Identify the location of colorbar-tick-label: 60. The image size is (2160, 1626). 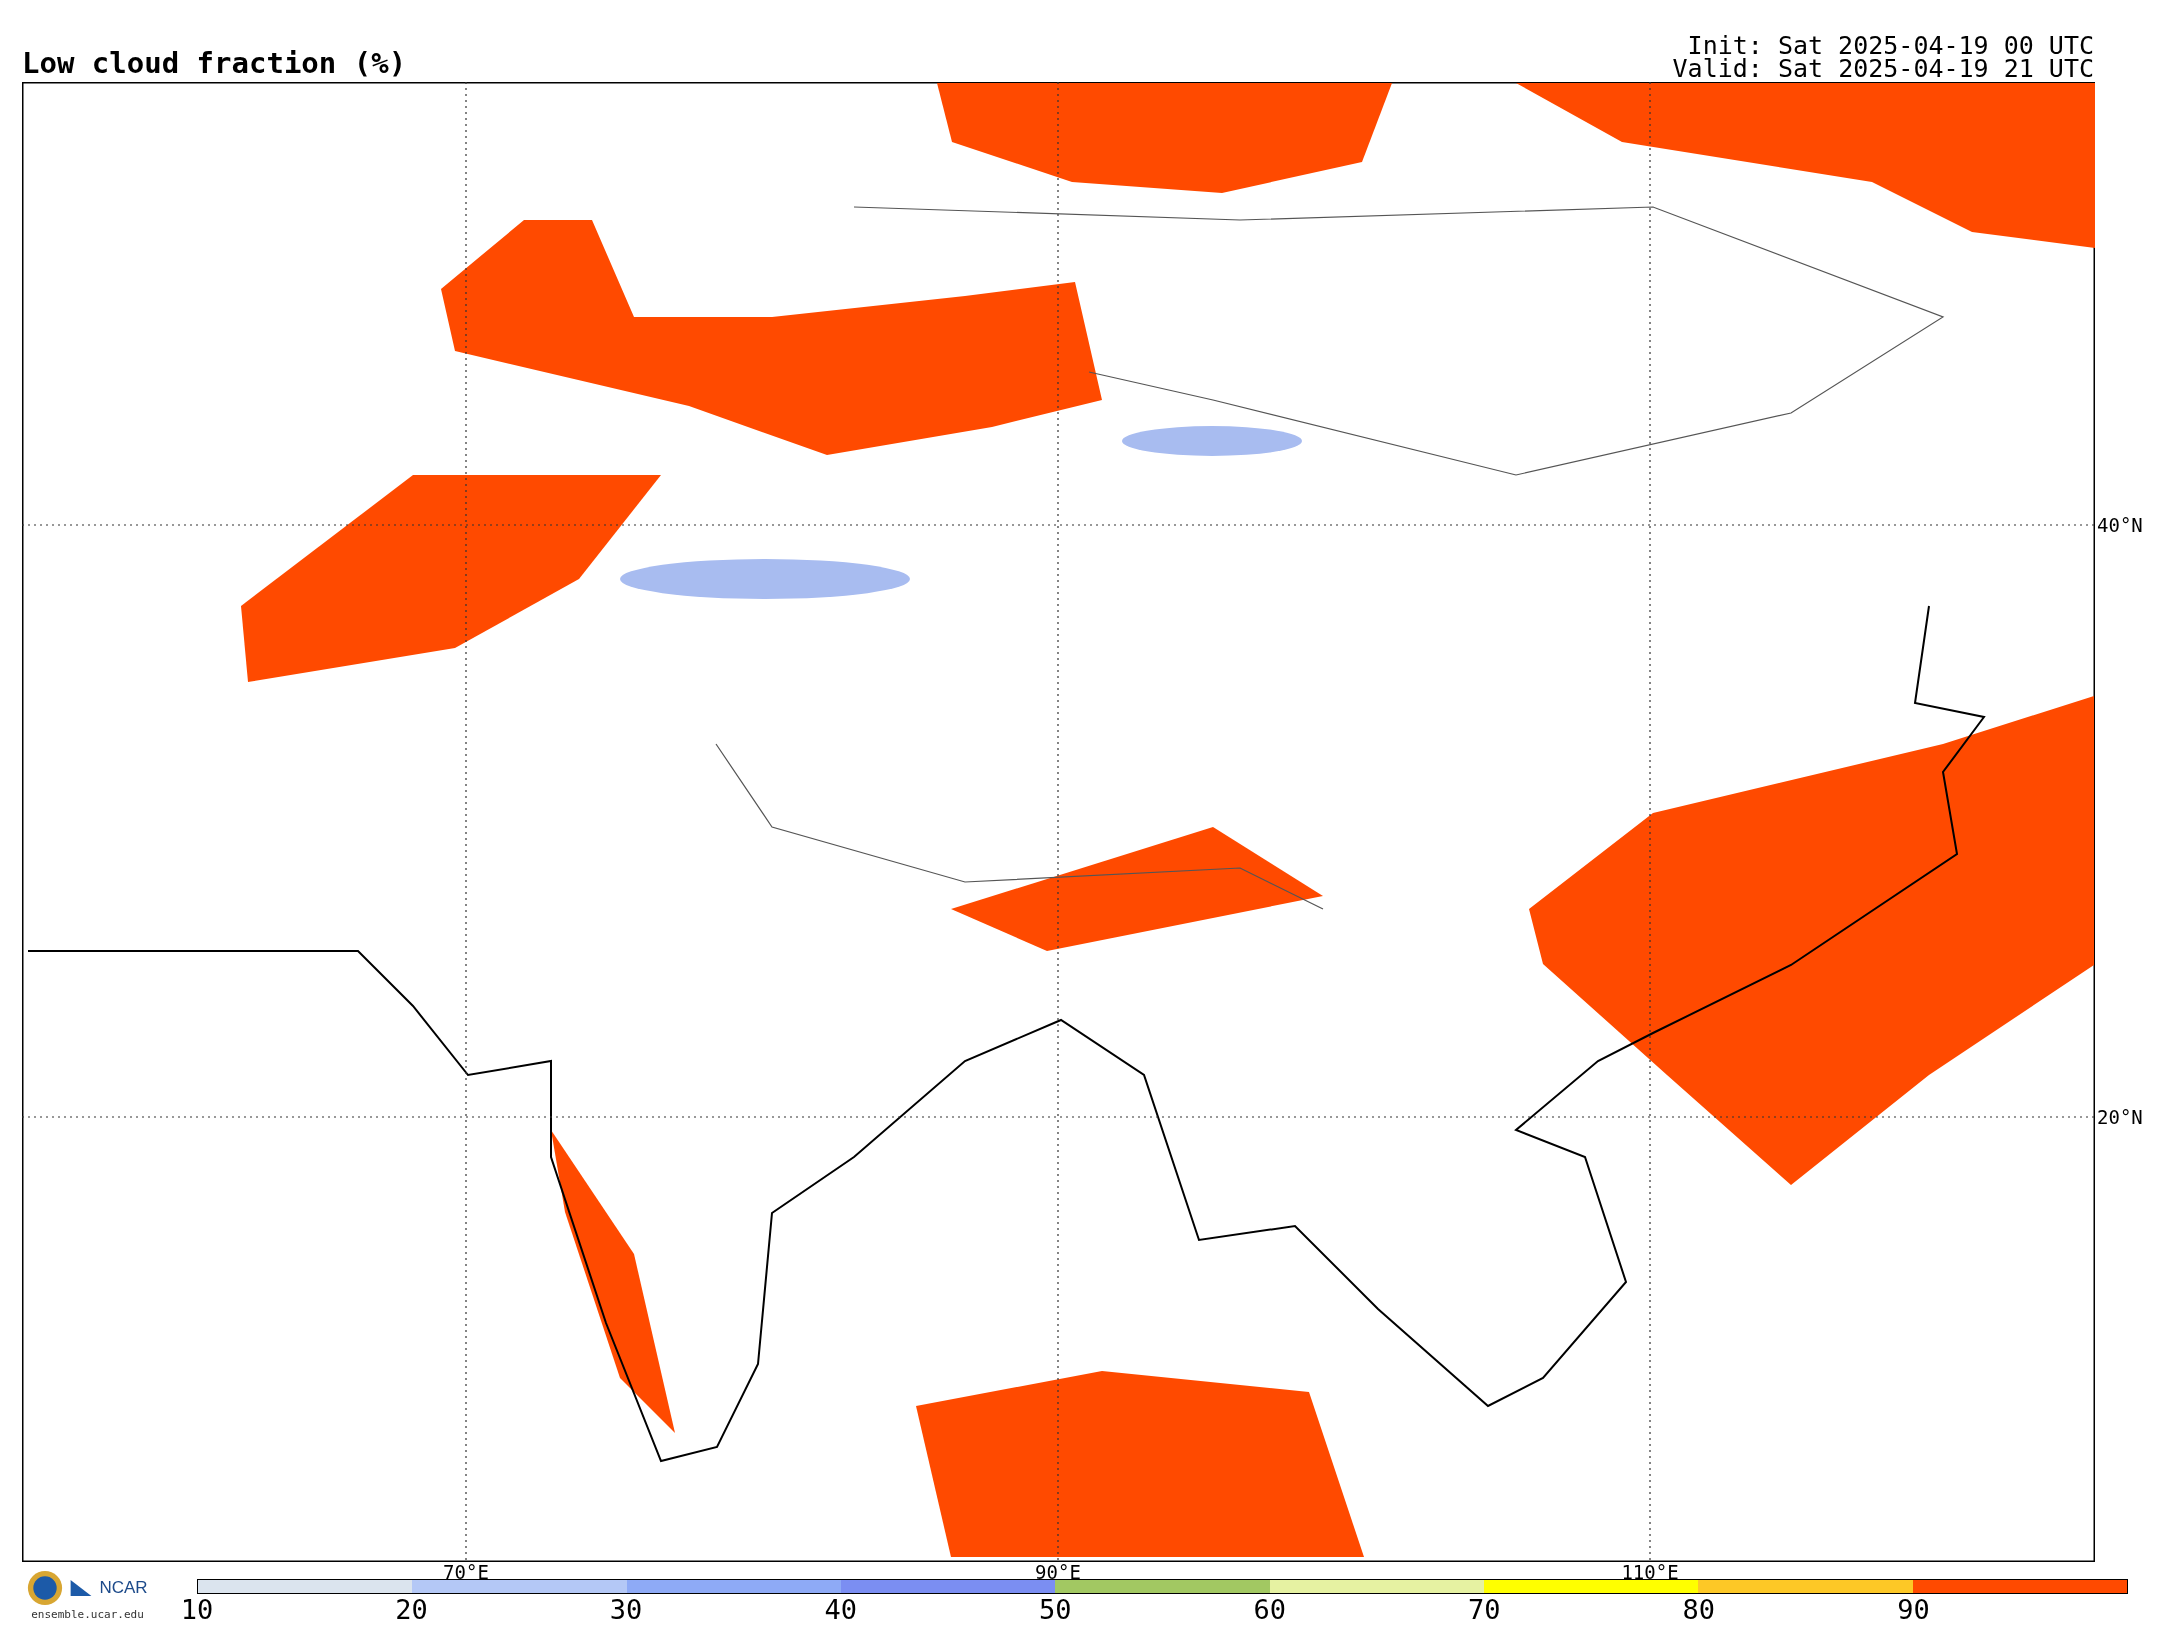
(1269, 1610).